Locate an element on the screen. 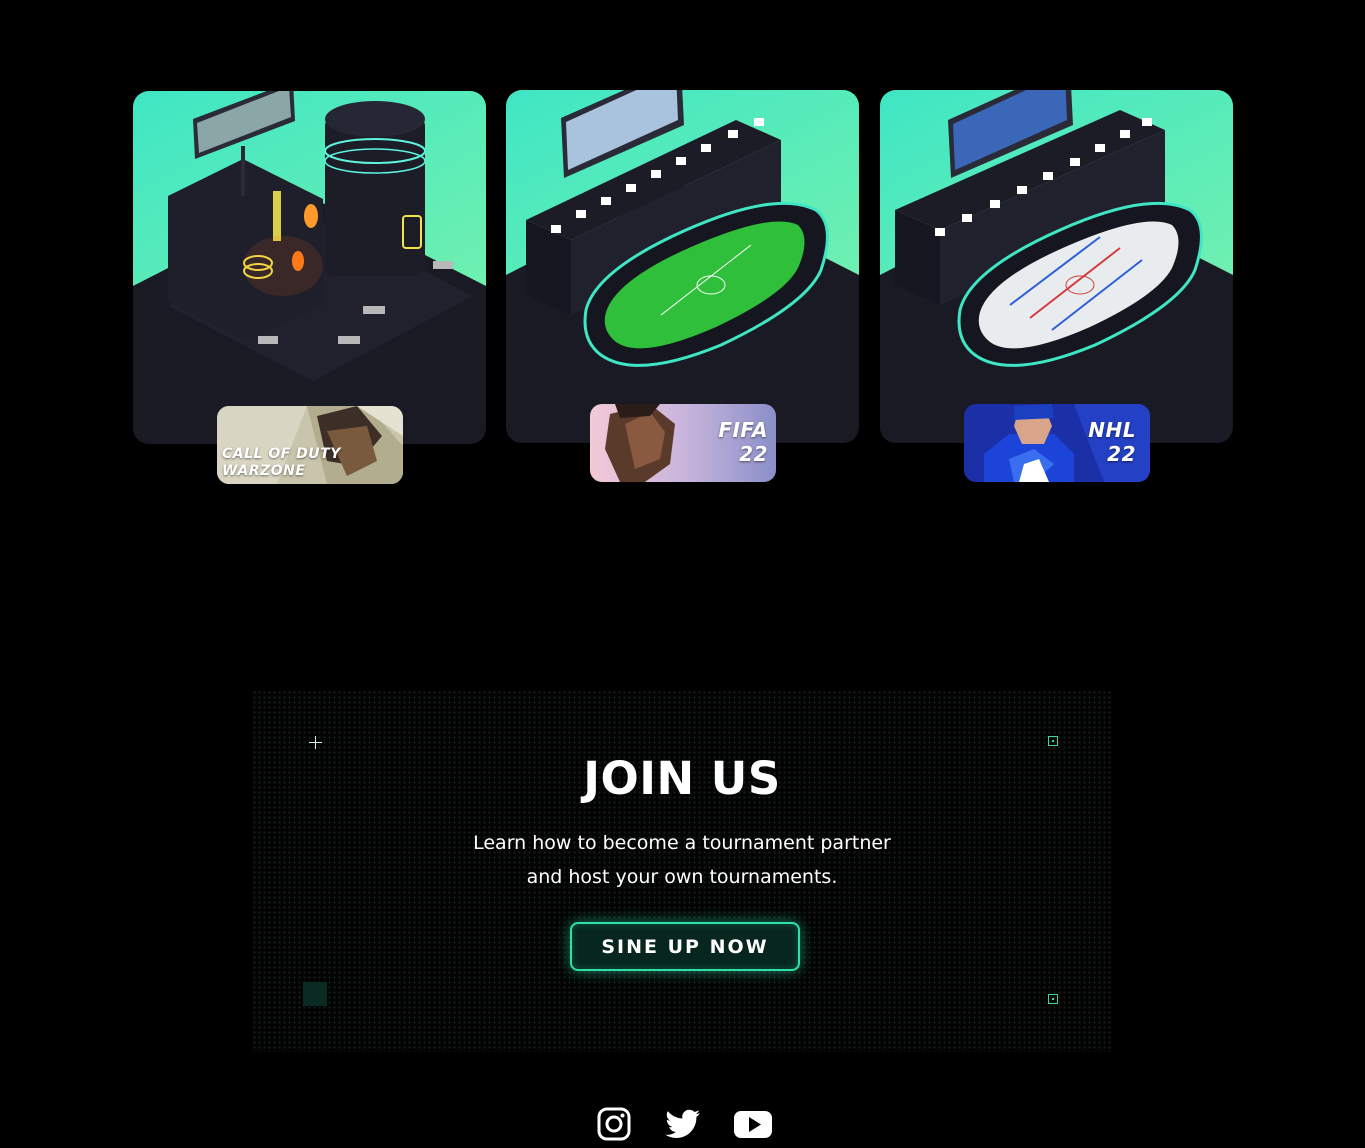 Image resolution: width=1365 pixels, height=1148 pixels. thumbnail-title: FIFA is located at coordinates (743, 430).